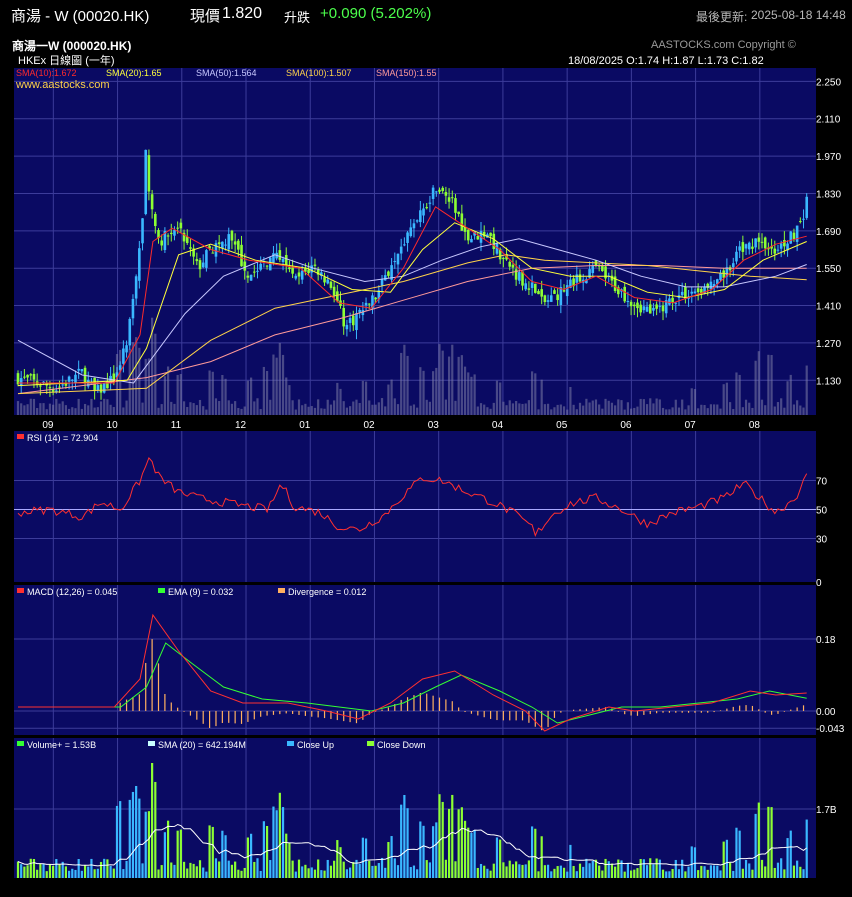 This screenshot has height=897, width=852. Describe the element at coordinates (61, 745) in the screenshot. I see `volume-legend: Volume+ = 1.53B` at that location.